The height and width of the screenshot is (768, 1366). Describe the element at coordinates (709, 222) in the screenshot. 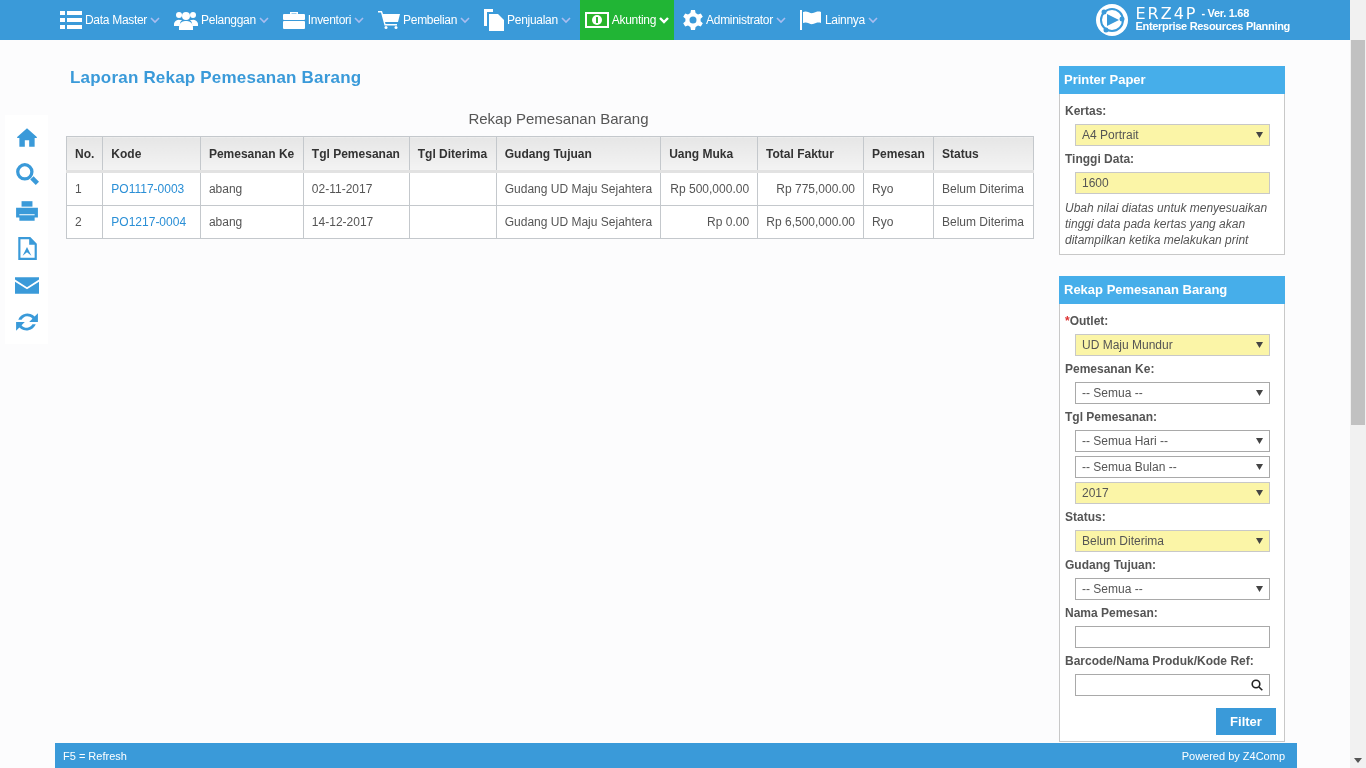

I see `table-cell: Rp 0.00` at that location.